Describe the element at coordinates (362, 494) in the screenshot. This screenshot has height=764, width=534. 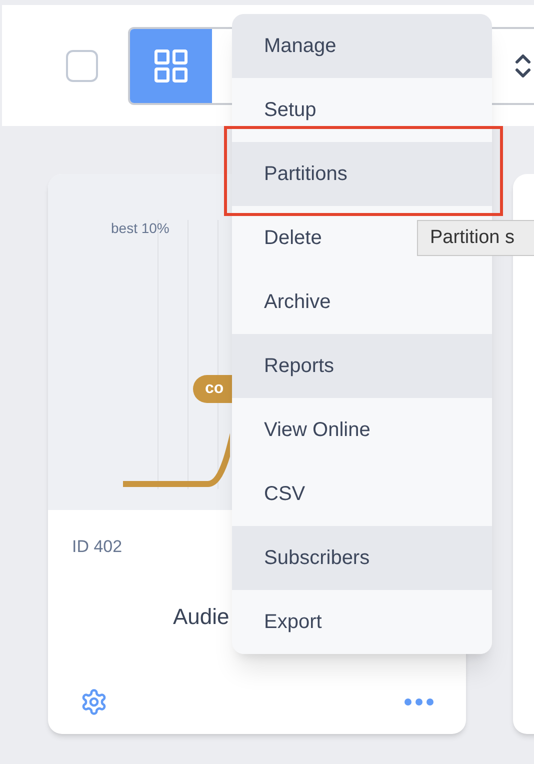
I see `menu-item: CSV` at that location.